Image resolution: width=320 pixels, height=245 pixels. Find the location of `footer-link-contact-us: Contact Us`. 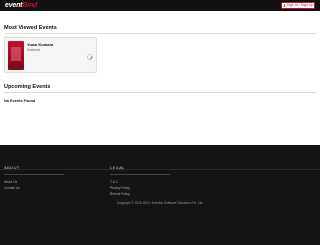

footer-link-contact-us: Contact Us is located at coordinates (34, 188).